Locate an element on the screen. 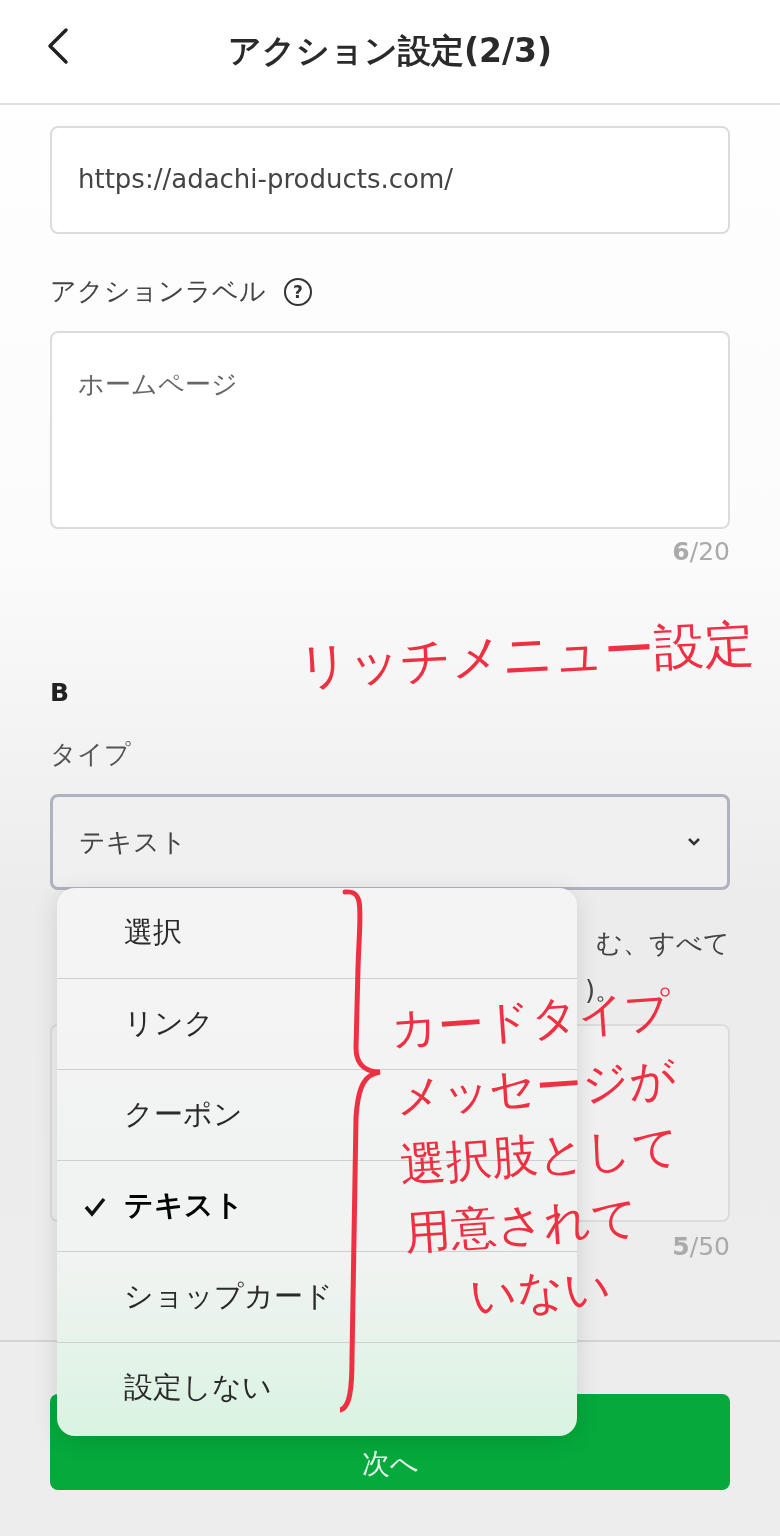  menu-option: クーポン is located at coordinates (225, 1115).